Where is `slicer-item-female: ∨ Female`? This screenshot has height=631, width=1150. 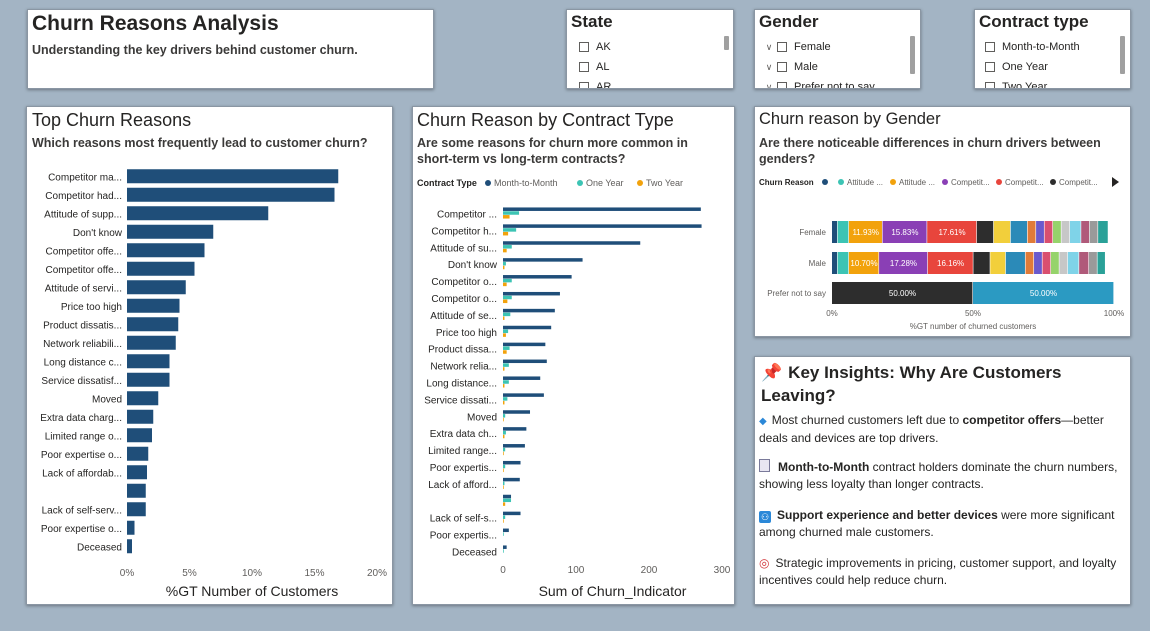 slicer-item-female: ∨ Female is located at coordinates (796, 47).